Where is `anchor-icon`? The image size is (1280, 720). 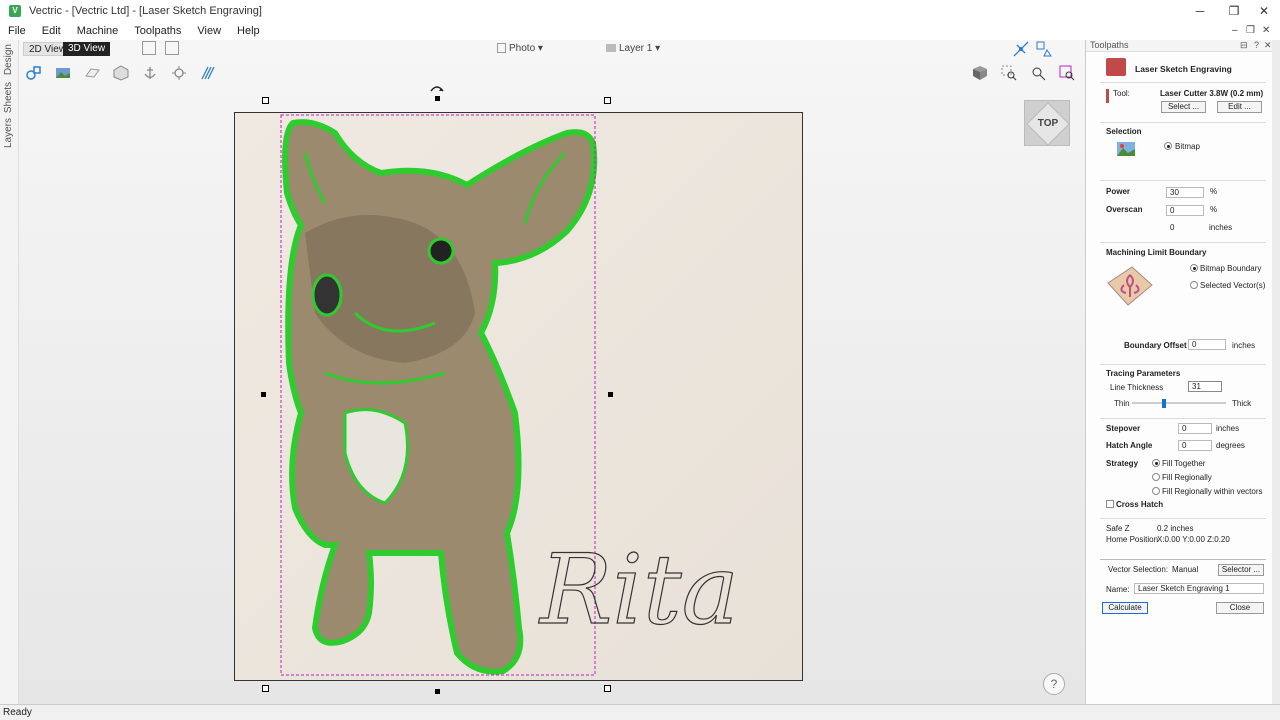
anchor-icon is located at coordinates (150, 73).